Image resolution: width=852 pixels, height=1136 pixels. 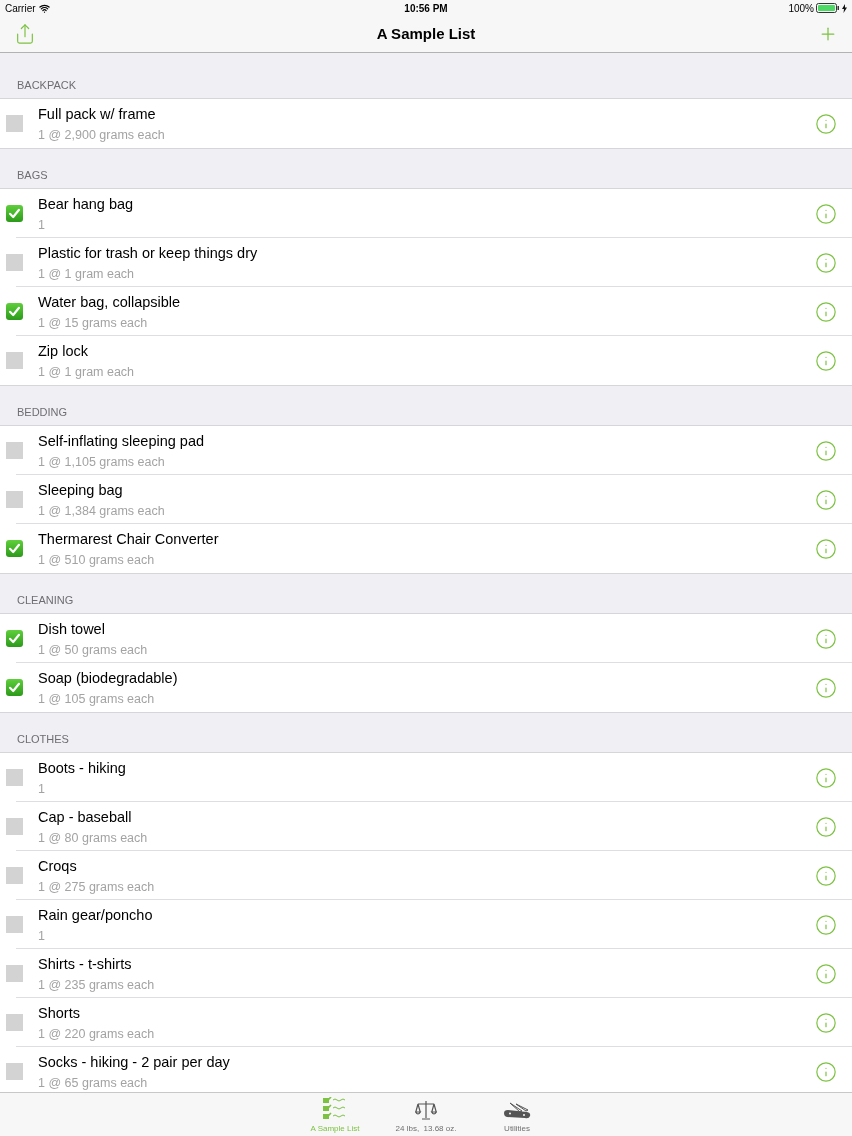 What do you see at coordinates (96, 1034) in the screenshot?
I see `item-detail: 1 @ 220 grams each` at bounding box center [96, 1034].